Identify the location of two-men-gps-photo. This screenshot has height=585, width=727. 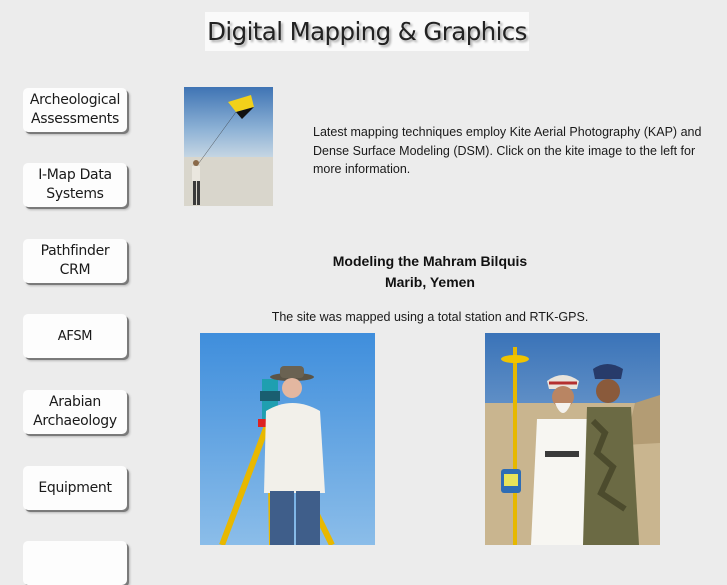
(572, 439).